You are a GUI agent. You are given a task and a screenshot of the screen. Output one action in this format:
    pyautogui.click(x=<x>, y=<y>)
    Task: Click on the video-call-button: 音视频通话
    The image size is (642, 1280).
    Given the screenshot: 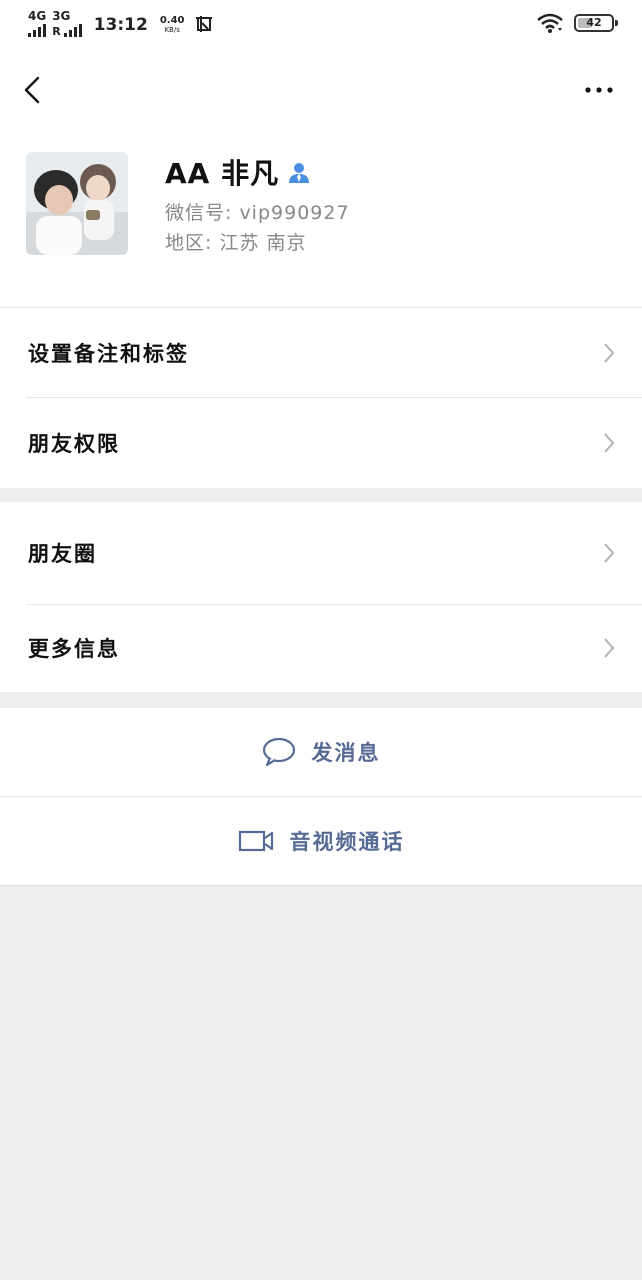 What is the action you would take?
    pyautogui.click(x=321, y=841)
    